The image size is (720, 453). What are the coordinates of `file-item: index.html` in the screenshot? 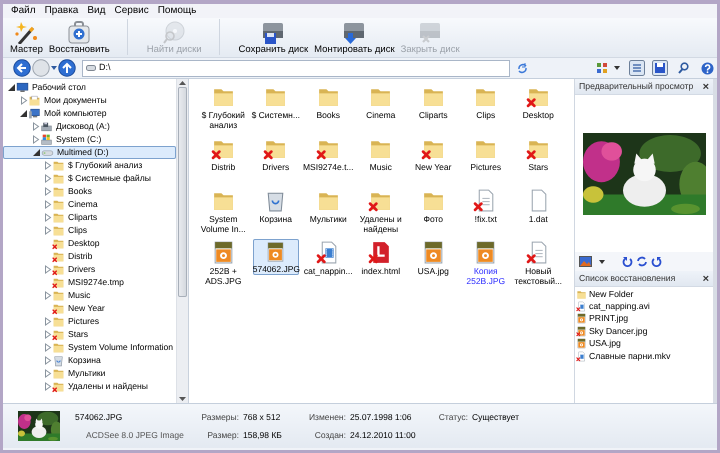 It's located at (380, 265).